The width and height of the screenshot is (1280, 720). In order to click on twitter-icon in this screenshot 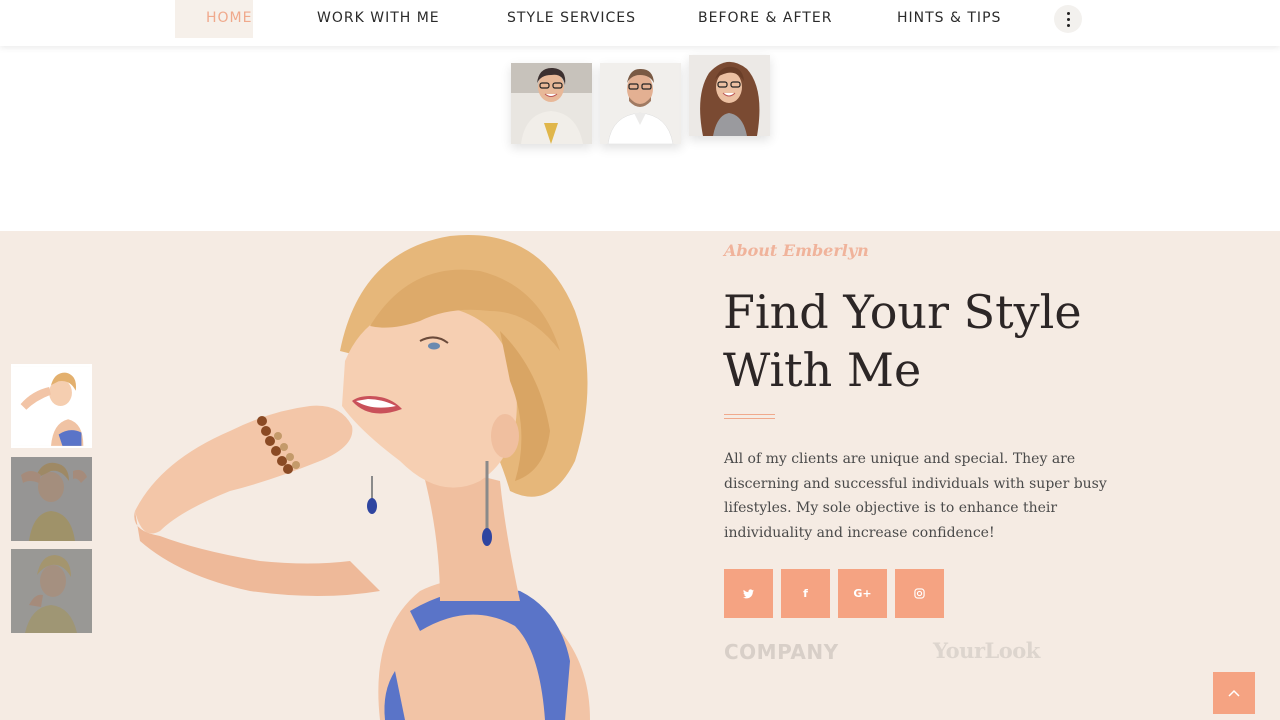, I will do `click(748, 593)`.